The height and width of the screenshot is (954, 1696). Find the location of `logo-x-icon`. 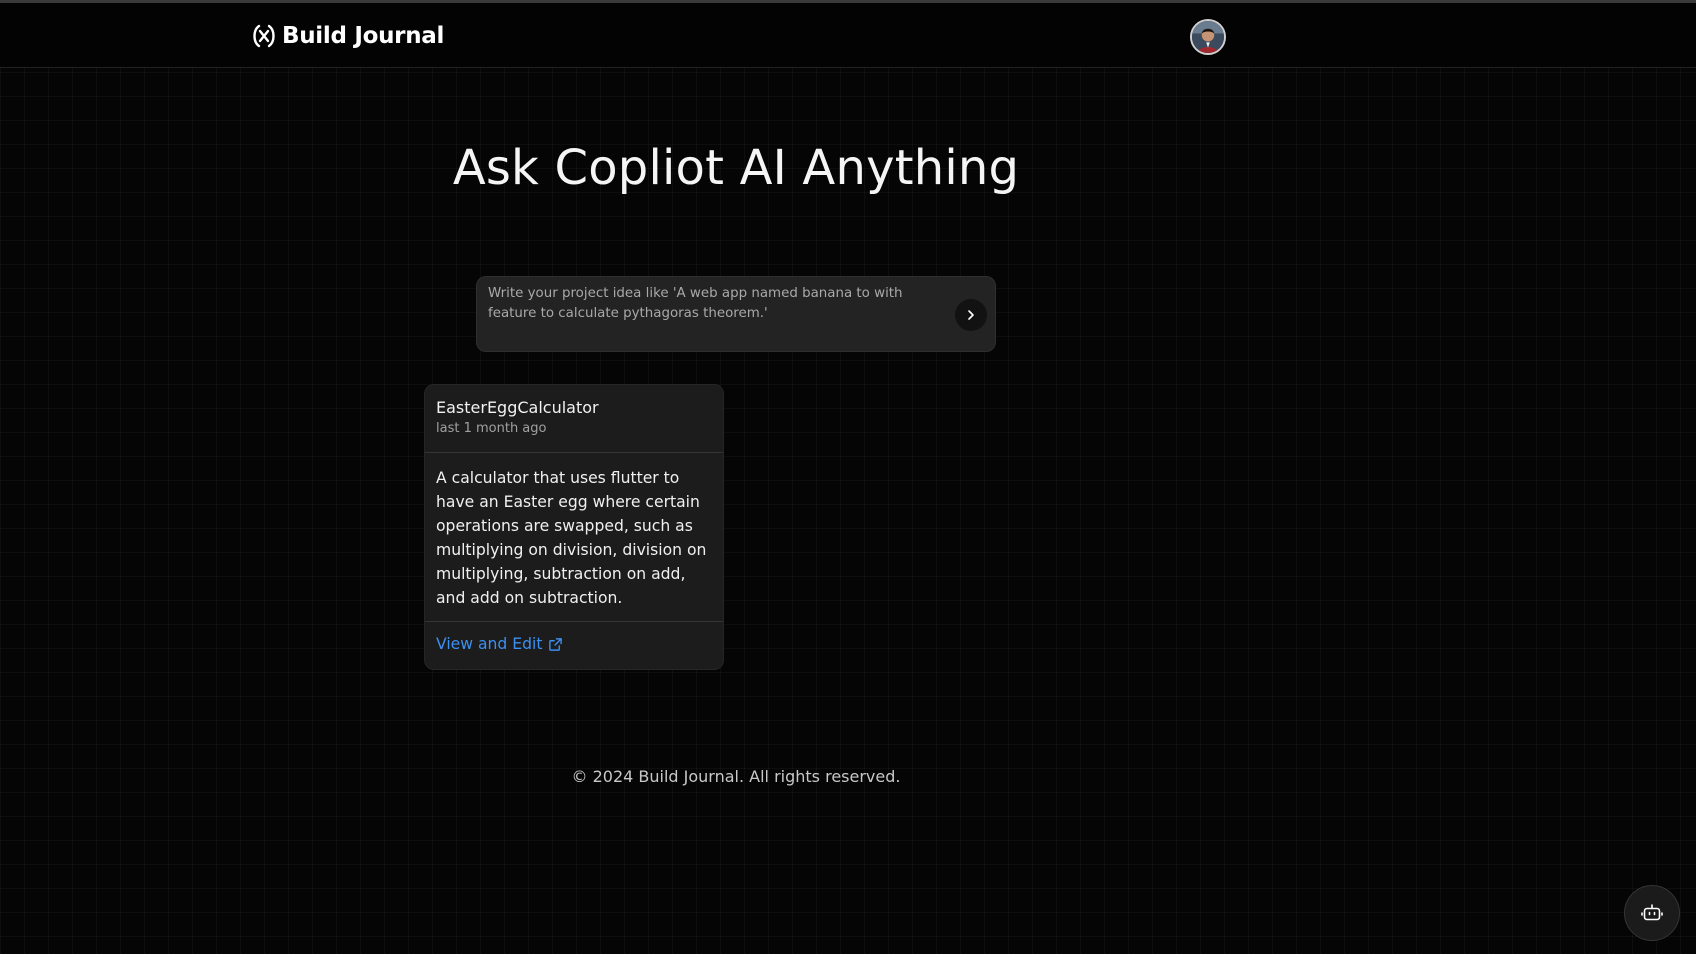

logo-x-icon is located at coordinates (264, 36).